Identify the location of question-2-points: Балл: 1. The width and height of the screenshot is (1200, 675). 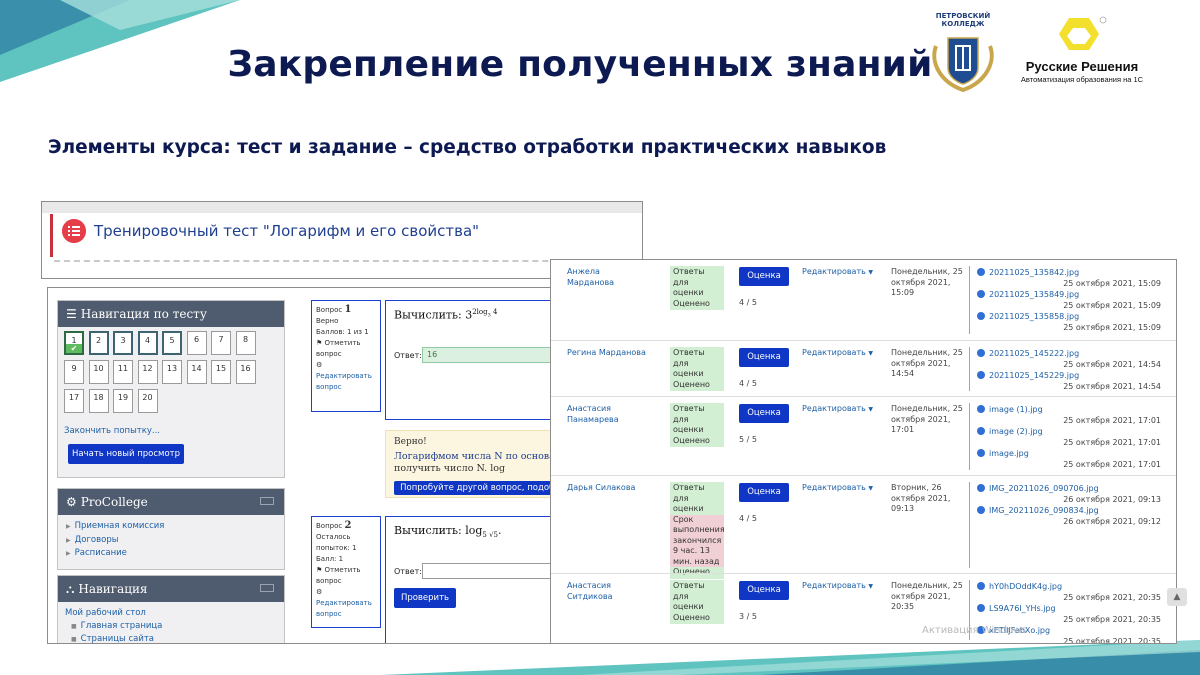
(330, 559).